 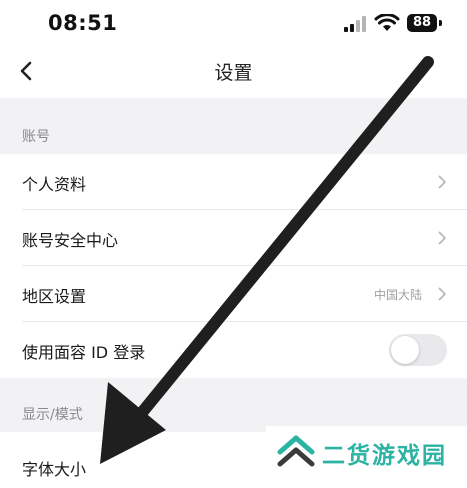 I want to click on row-label: 账号安全中心, so click(x=70, y=240).